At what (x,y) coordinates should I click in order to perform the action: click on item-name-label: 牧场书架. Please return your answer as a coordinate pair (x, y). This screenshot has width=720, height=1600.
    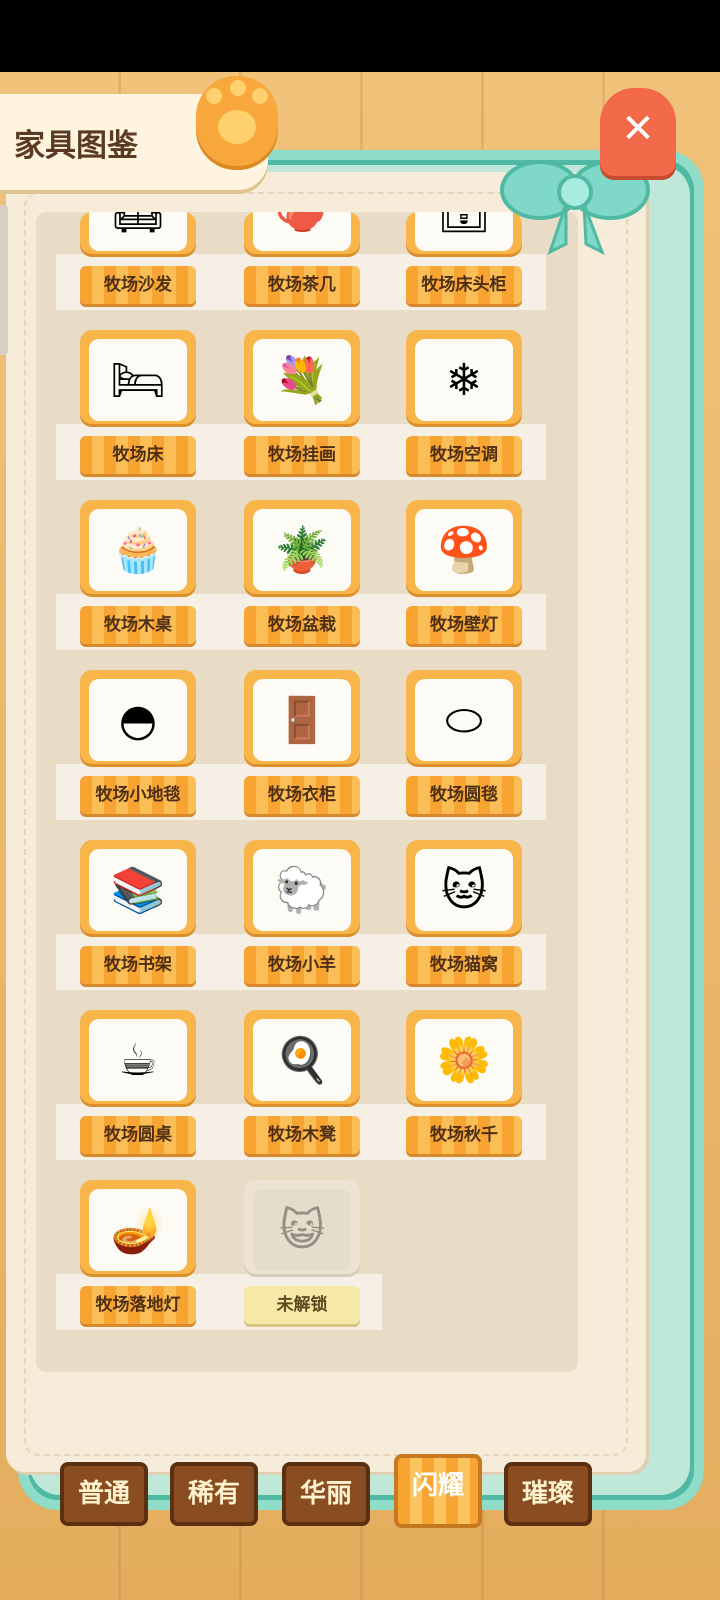
    Looking at the image, I should click on (138, 965).